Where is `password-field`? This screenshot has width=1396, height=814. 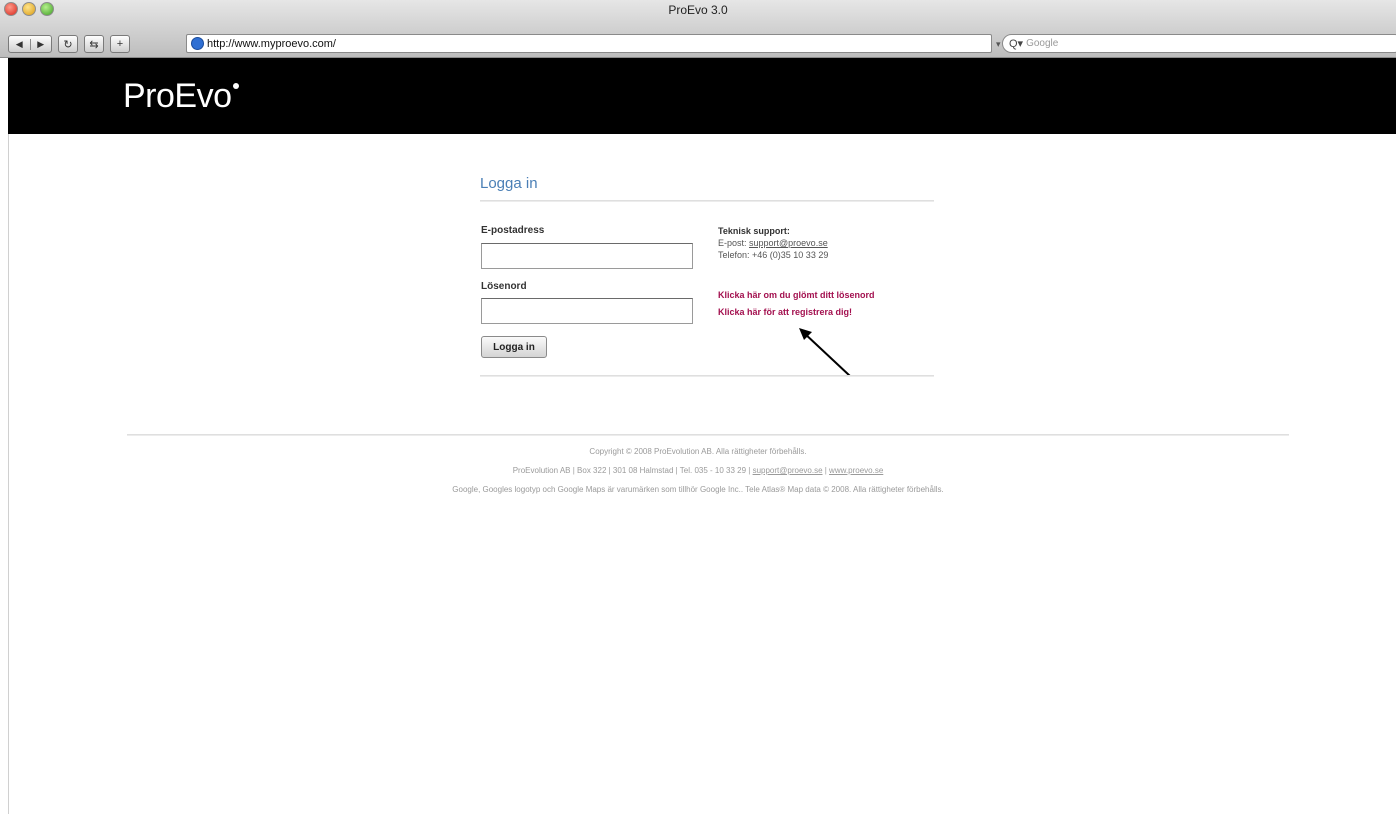
password-field is located at coordinates (587, 311).